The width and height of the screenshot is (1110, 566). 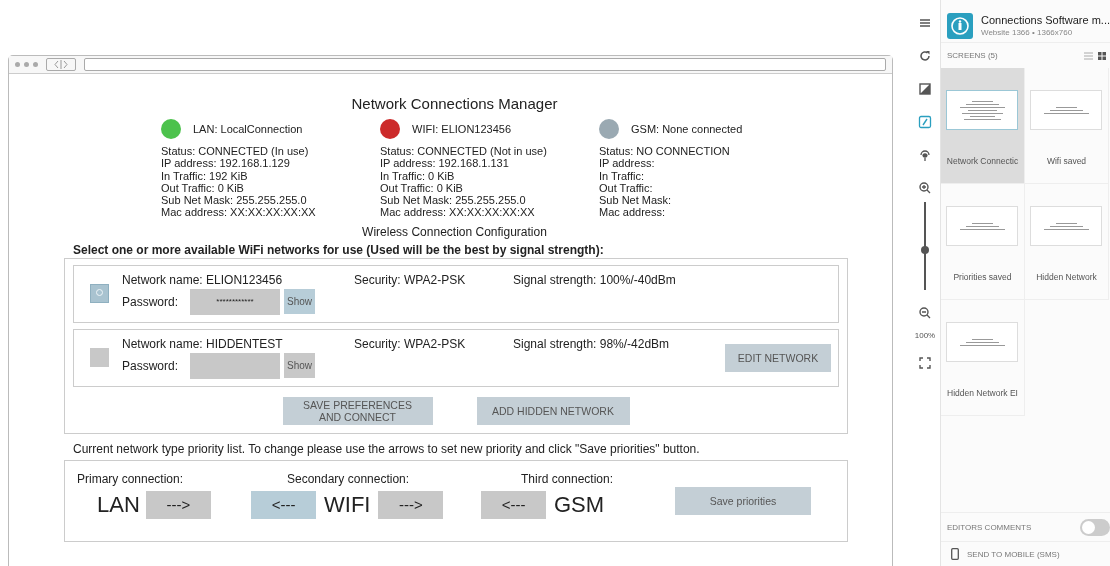 I want to click on send-to-mobile-link: SEND TO MOBILE (SMS), so click(x=1013, y=554).